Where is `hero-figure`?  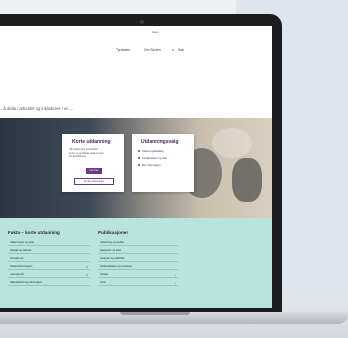
hero-figure is located at coordinates (247, 180).